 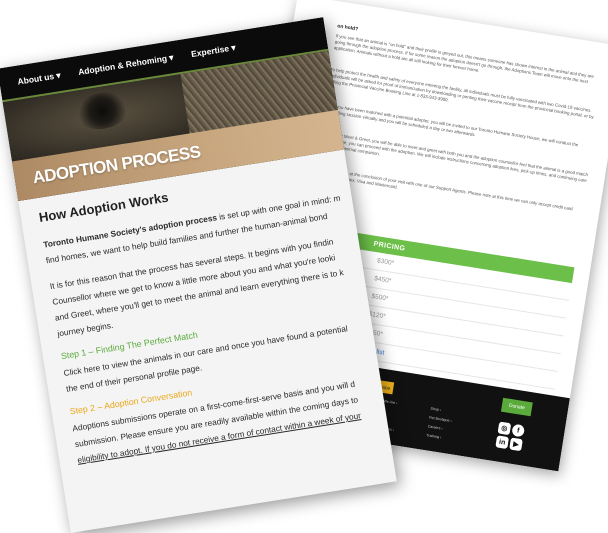 I want to click on hero-animal-eye, so click(x=102, y=110).